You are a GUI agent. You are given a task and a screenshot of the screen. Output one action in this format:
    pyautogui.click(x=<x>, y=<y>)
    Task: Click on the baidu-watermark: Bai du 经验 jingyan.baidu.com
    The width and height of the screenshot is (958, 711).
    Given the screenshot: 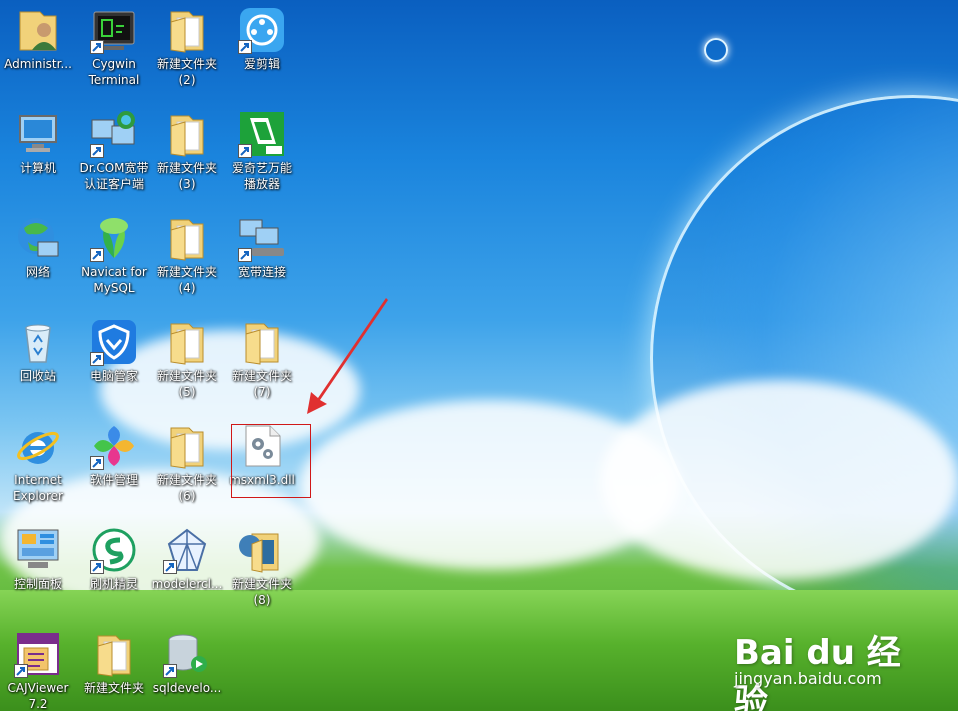 What is the action you would take?
    pyautogui.click(x=834, y=668)
    